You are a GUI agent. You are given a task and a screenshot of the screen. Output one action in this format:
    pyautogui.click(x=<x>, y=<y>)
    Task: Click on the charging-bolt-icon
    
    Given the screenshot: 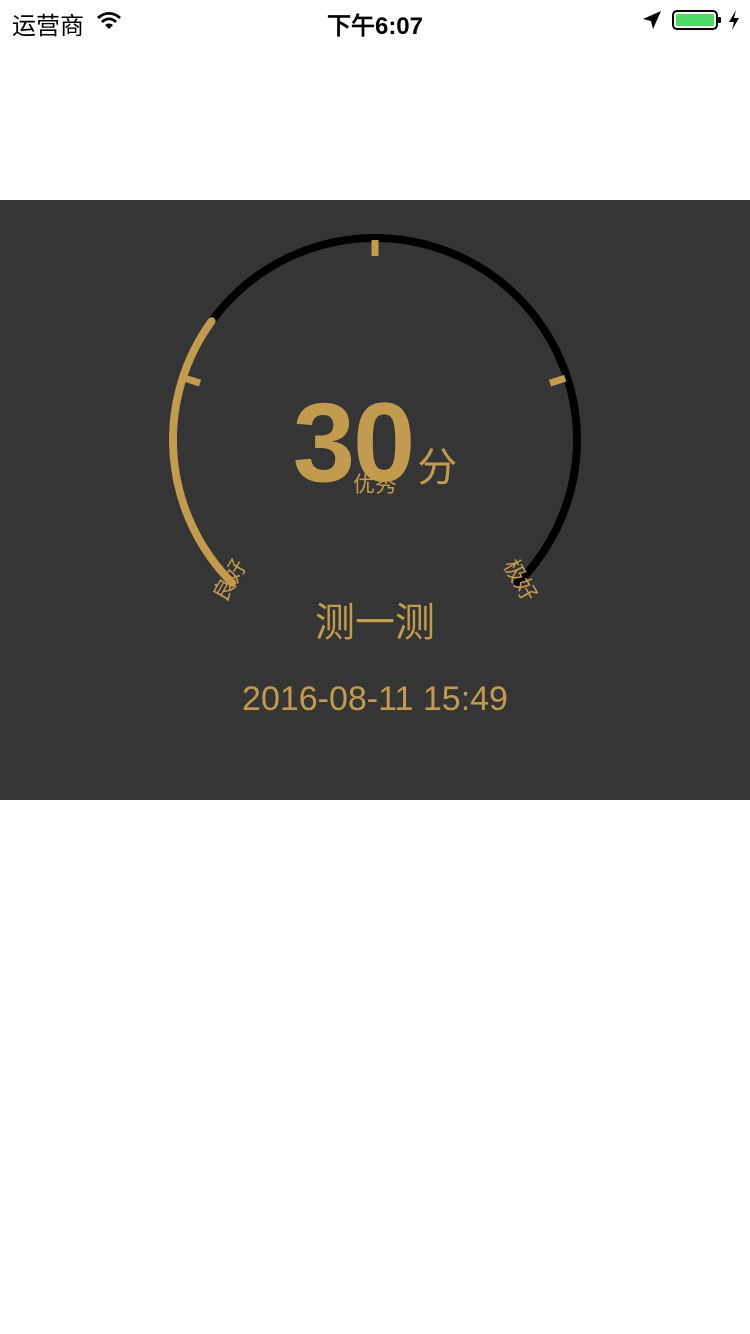 What is the action you would take?
    pyautogui.click(x=734, y=20)
    